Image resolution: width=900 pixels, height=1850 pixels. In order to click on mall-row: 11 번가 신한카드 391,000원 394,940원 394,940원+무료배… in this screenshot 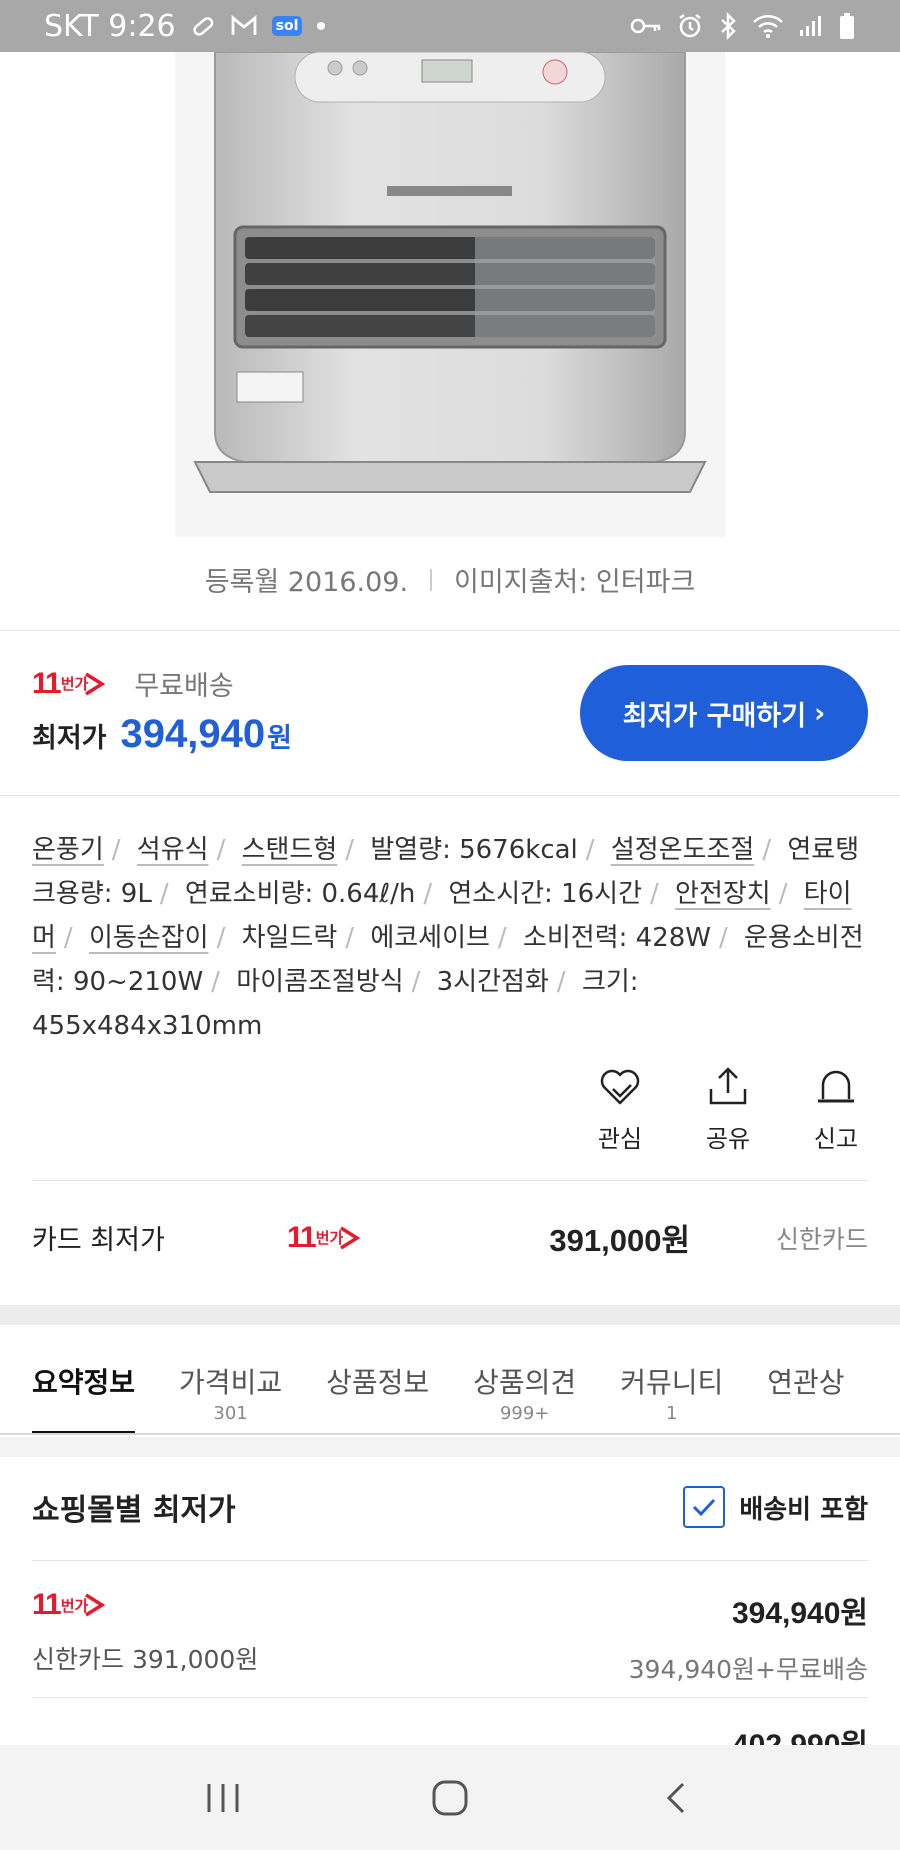, I will do `click(450, 1637)`.